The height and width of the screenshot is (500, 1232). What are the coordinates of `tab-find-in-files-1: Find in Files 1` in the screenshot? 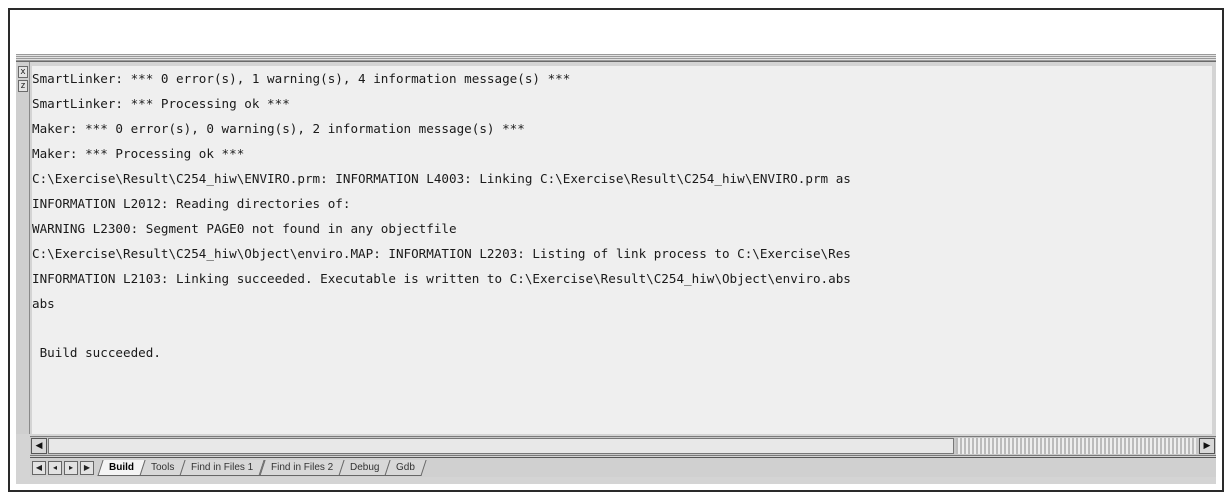 It's located at (222, 467).